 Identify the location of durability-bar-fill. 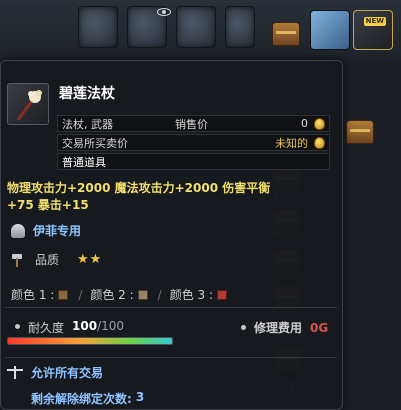
(90, 341).